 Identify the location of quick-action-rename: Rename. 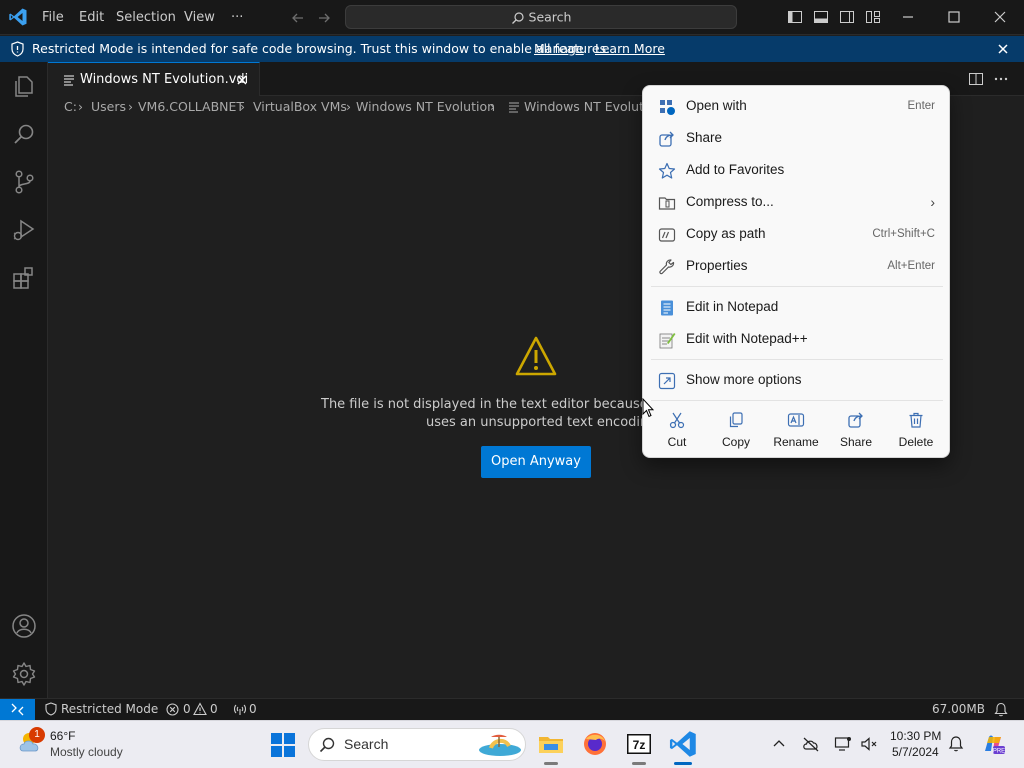
(796, 432).